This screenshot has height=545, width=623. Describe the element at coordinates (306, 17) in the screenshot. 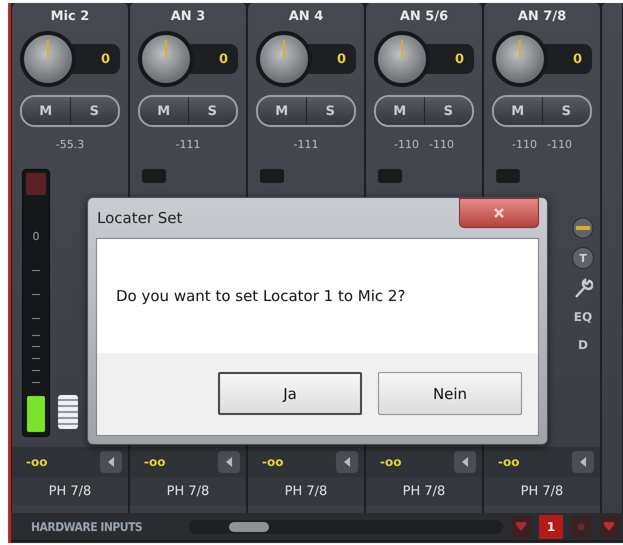

I see `channel-name: AN 4` at that location.